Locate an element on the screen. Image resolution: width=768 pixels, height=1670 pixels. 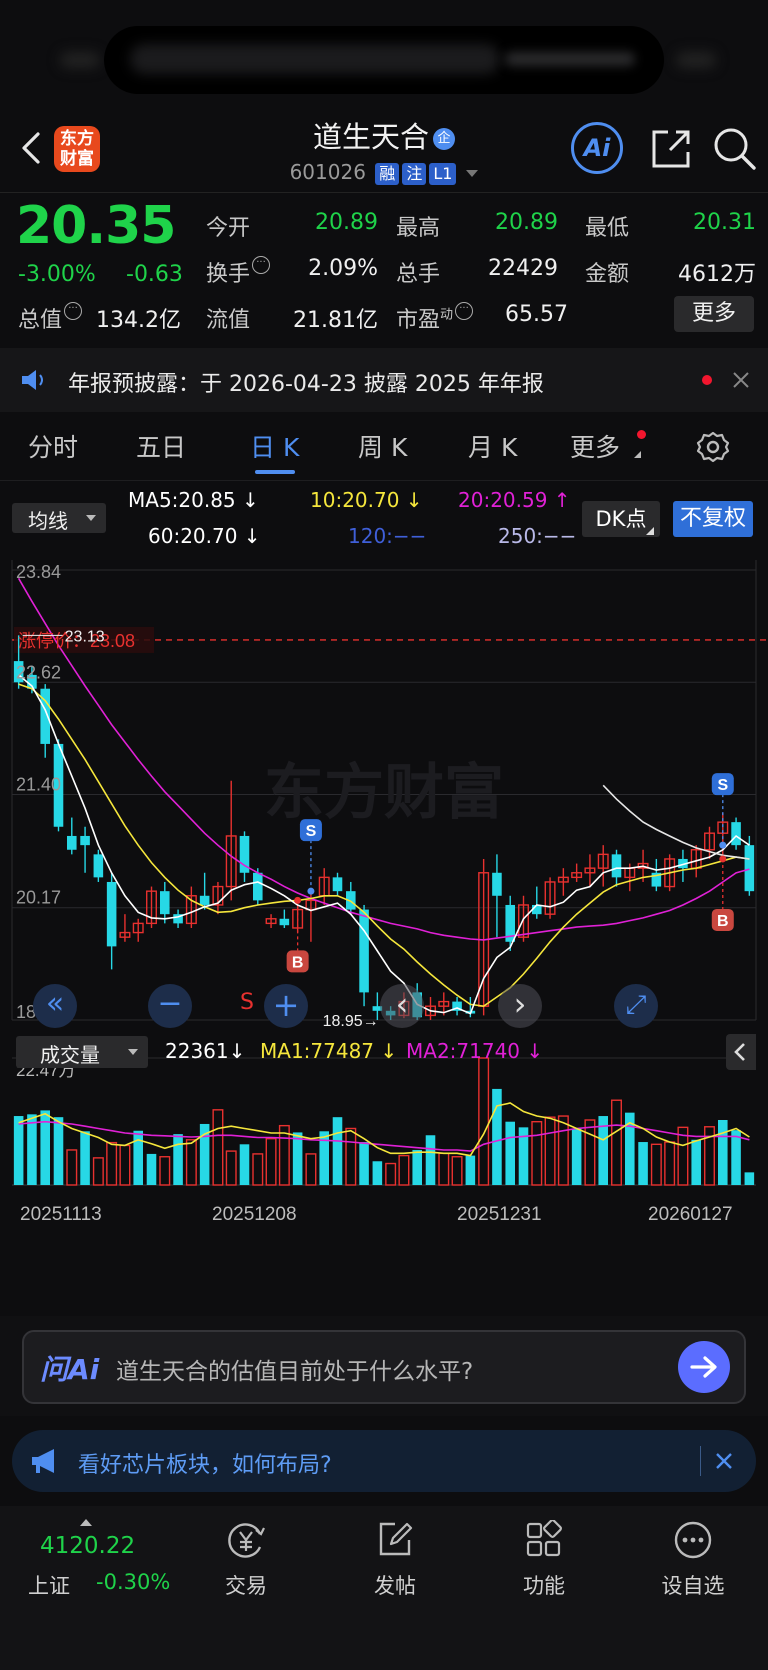
low-annotation: 18.95→ is located at coordinates (351, 1021).